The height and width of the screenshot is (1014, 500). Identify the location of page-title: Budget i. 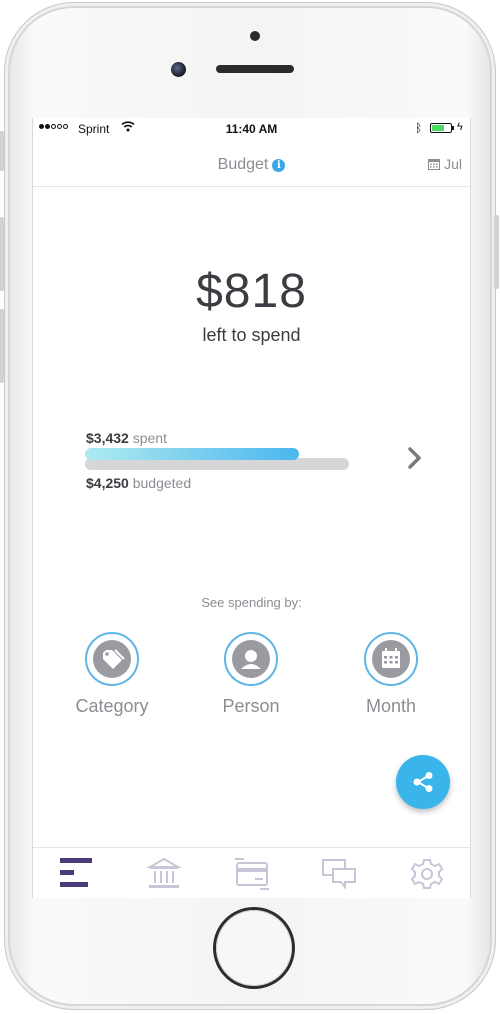
(251, 165).